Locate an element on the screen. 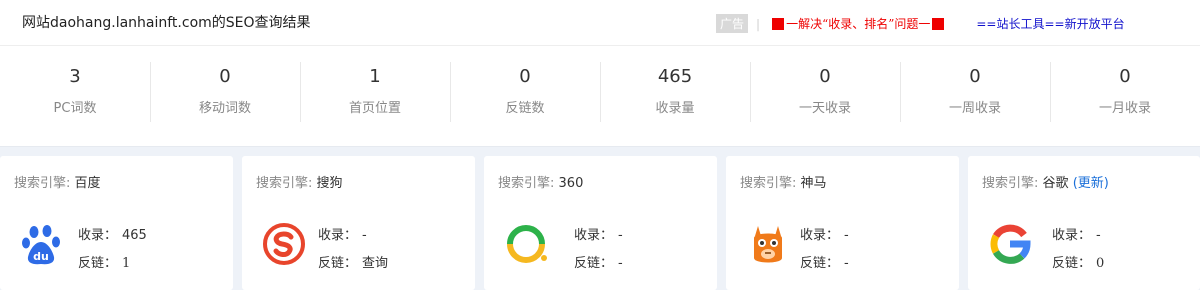 The height and width of the screenshot is (290, 1200). stat-indexed-day: 0 一天收录 is located at coordinates (825, 96).